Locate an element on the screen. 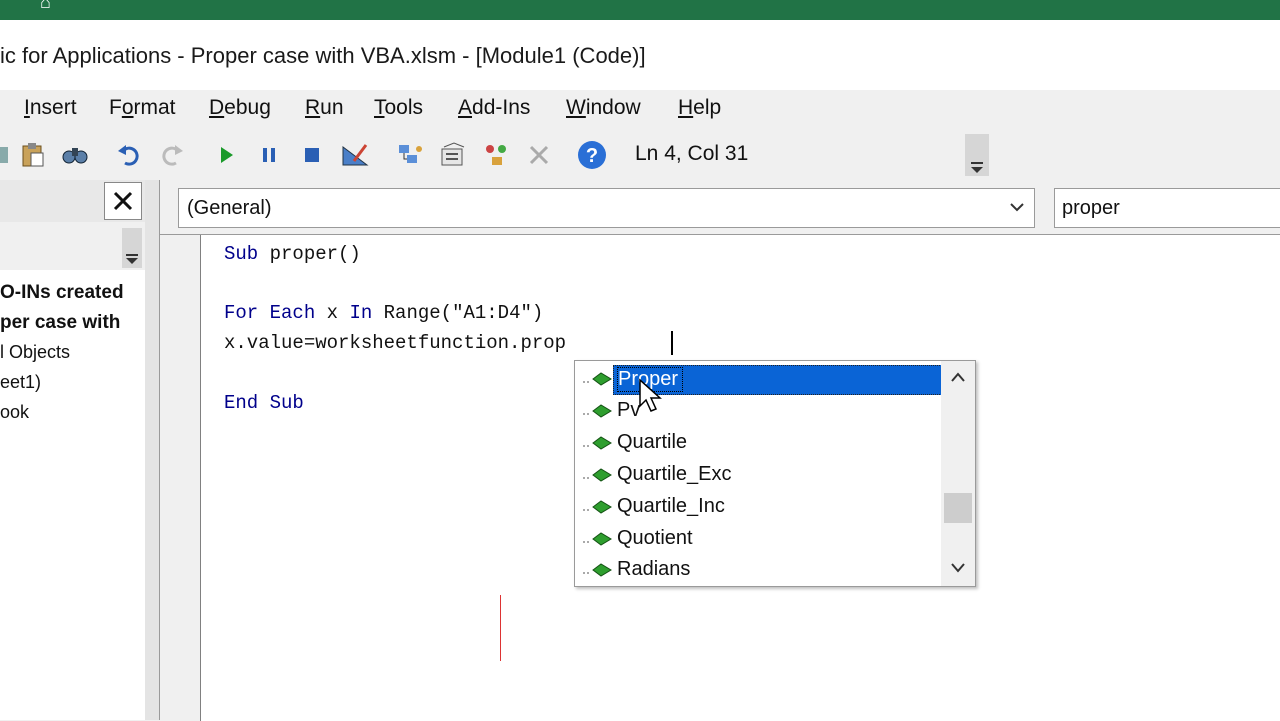 The height and width of the screenshot is (721, 1280). mouse-pointer-icon is located at coordinates (650, 395).